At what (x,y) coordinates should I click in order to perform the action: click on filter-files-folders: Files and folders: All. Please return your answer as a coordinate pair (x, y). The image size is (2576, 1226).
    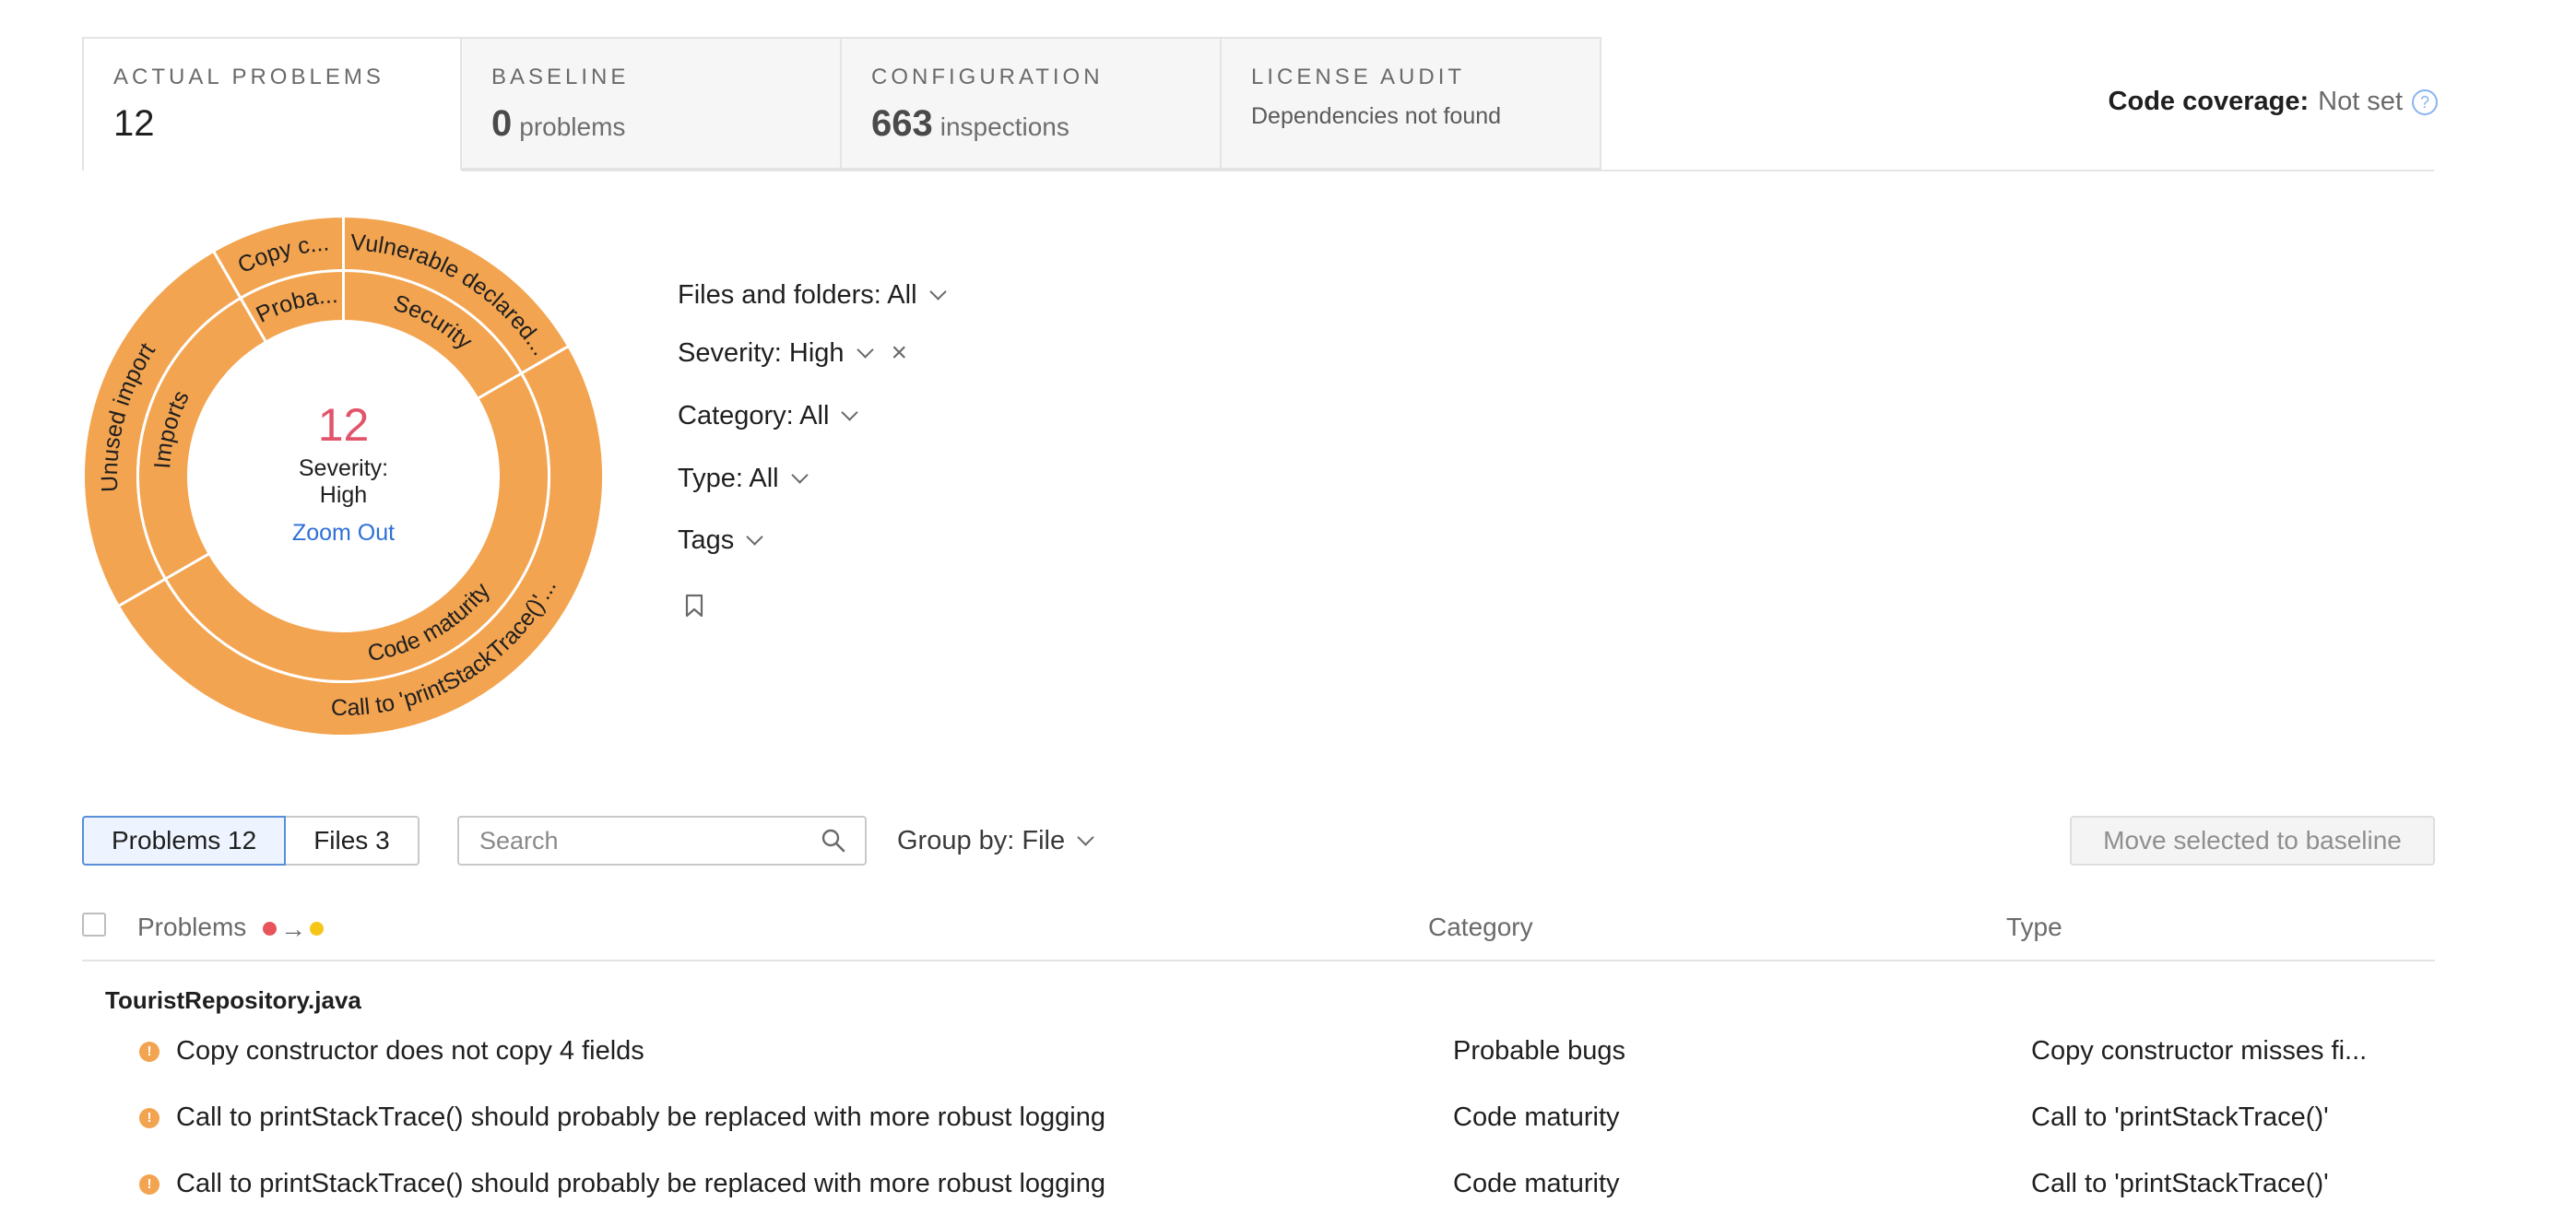
    Looking at the image, I should click on (812, 295).